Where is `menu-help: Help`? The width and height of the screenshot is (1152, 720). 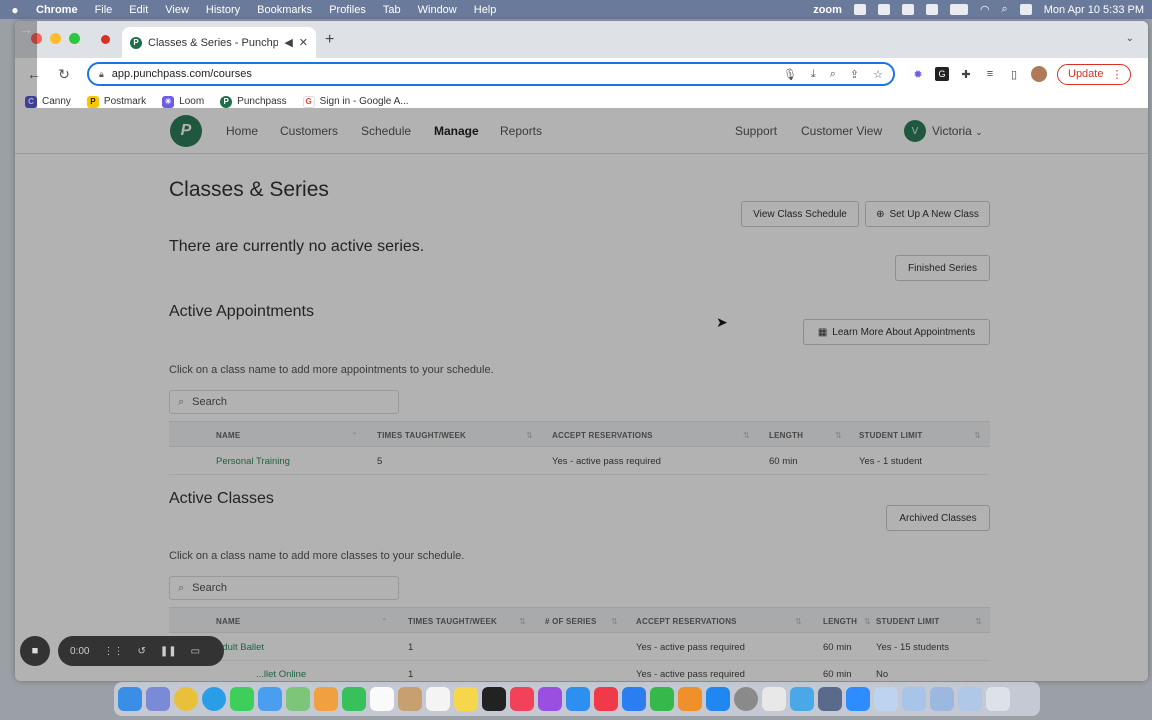 menu-help: Help is located at coordinates (485, 10).